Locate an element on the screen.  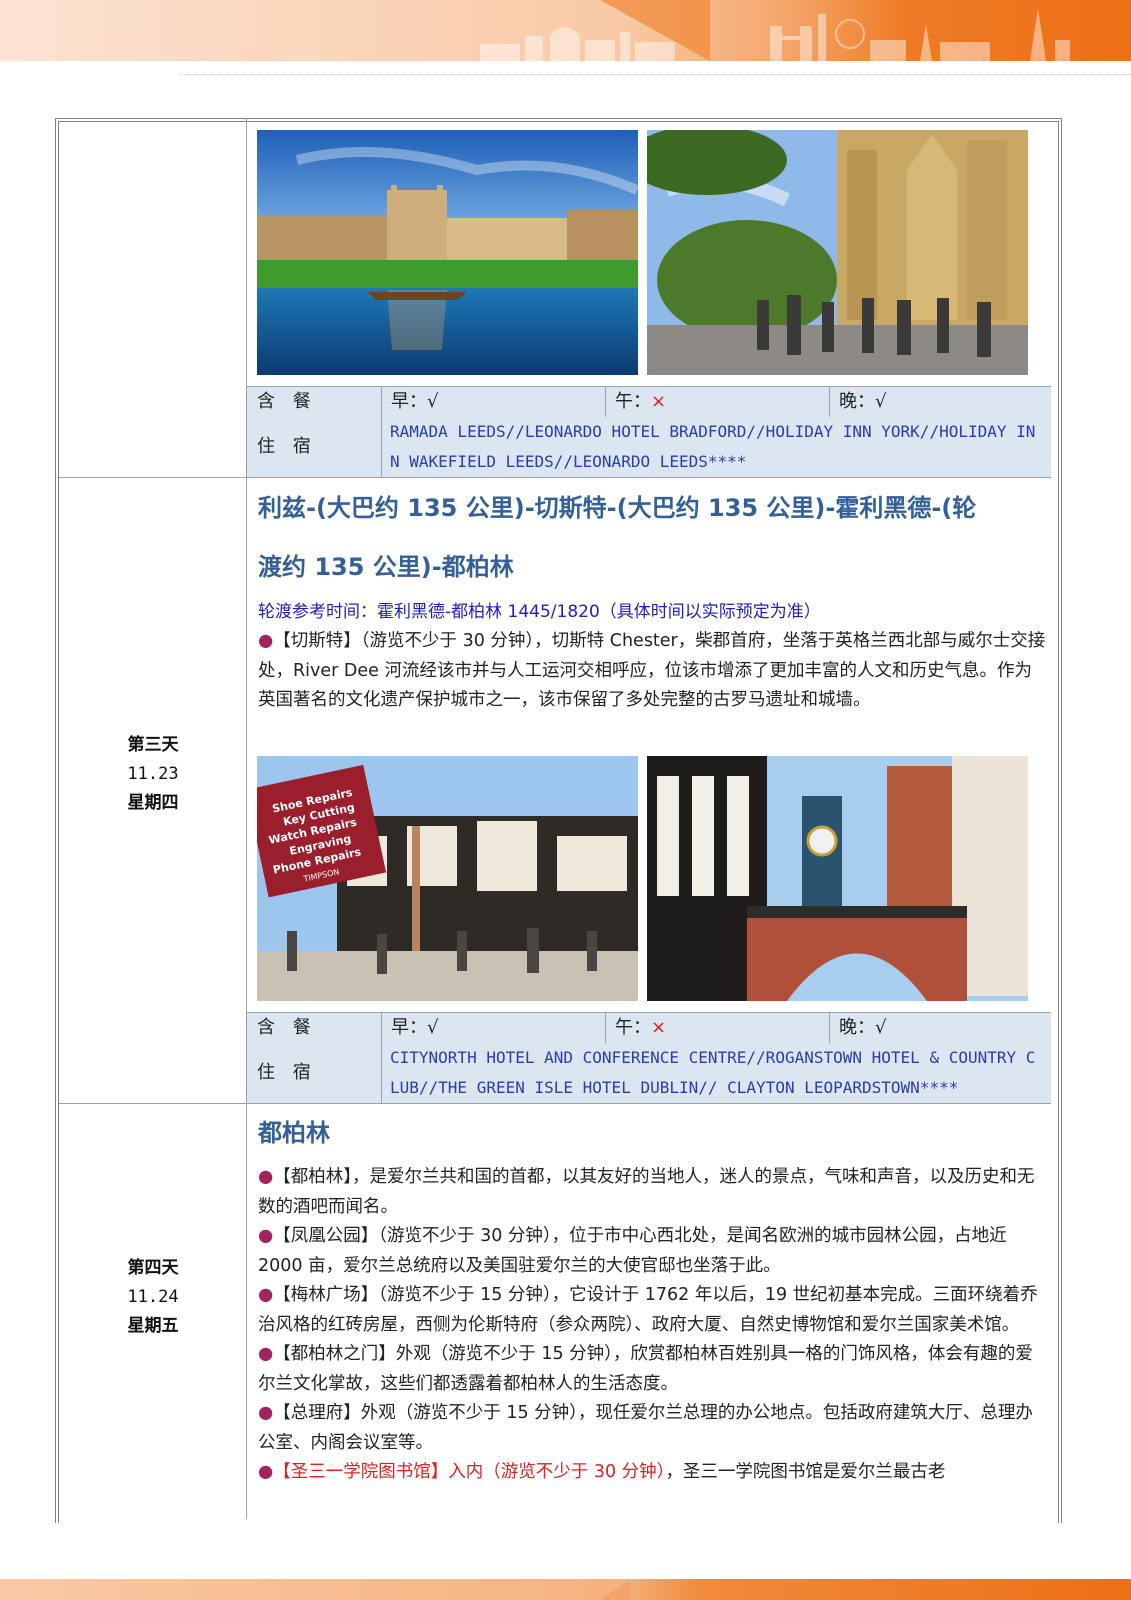
day-date: 11.23 is located at coordinates (153, 774).